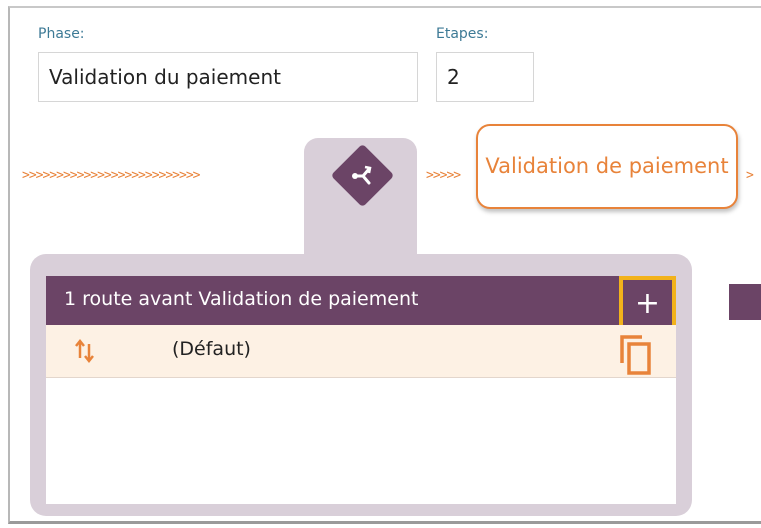 Image resolution: width=761 pixels, height=528 pixels. What do you see at coordinates (485, 77) in the screenshot?
I see `etapes-input: 2` at bounding box center [485, 77].